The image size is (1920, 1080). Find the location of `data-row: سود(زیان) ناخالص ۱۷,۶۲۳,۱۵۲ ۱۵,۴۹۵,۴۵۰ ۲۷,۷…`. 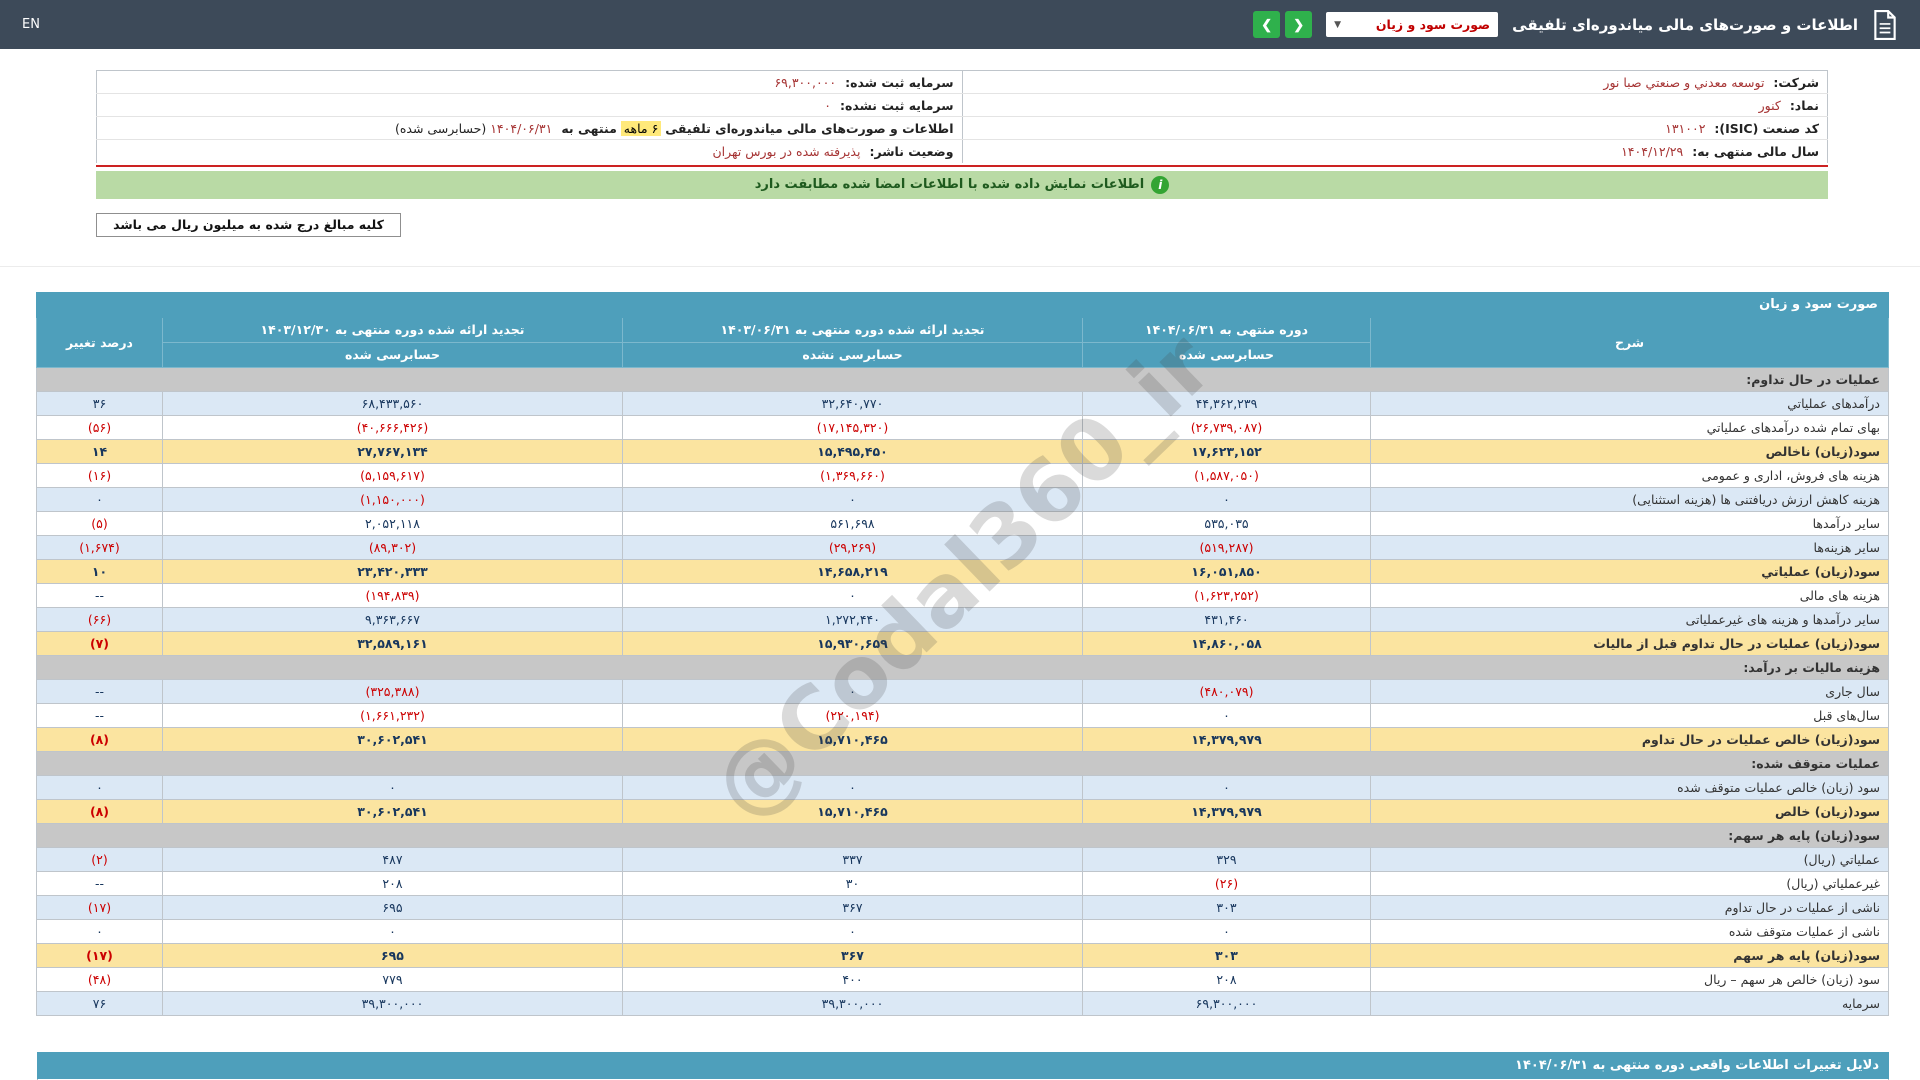

data-row: سود(زیان) ناخالص ۱۷,۶۲۳,۱۵۲ ۱۵,۴۹۵,۴۵۰ ۲۷,۷… is located at coordinates (962, 451).